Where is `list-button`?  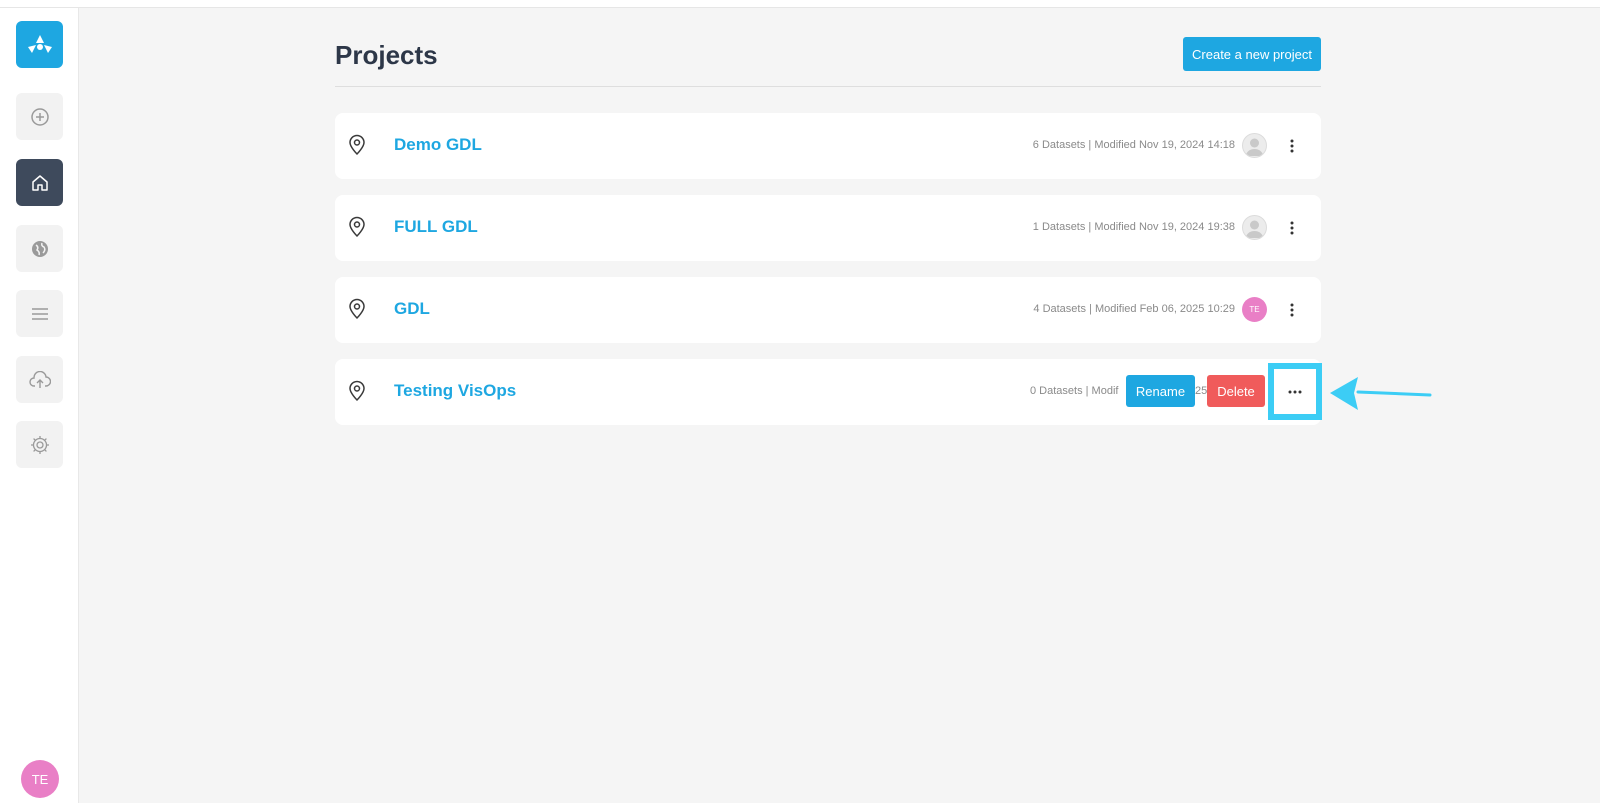
list-button is located at coordinates (39, 313).